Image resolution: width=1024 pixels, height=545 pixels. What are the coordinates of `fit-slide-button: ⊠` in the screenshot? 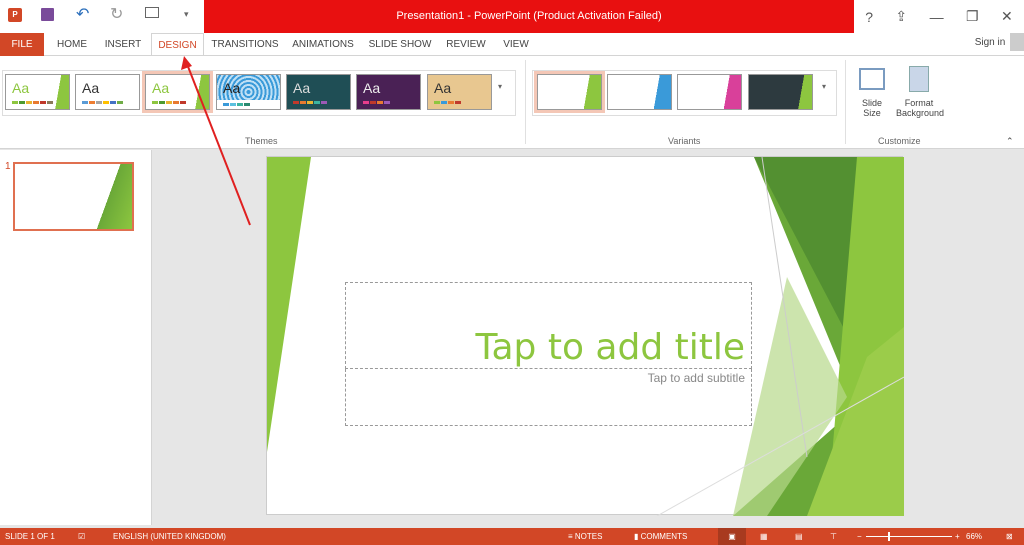 It's located at (1009, 536).